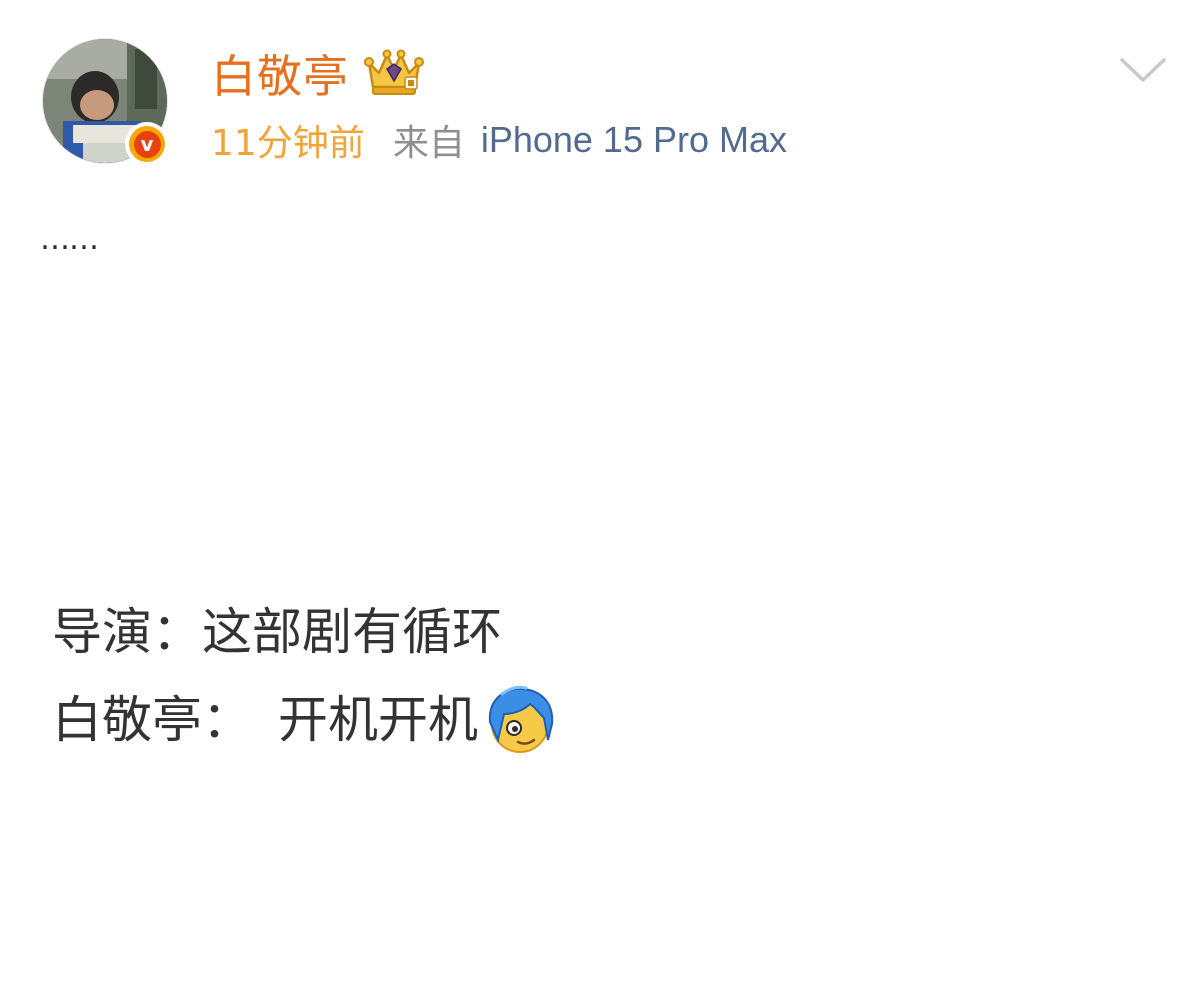 This screenshot has width=1200, height=987. Describe the element at coordinates (352, 632) in the screenshot. I see `dialogue-text: 这部剧有循环` at that location.